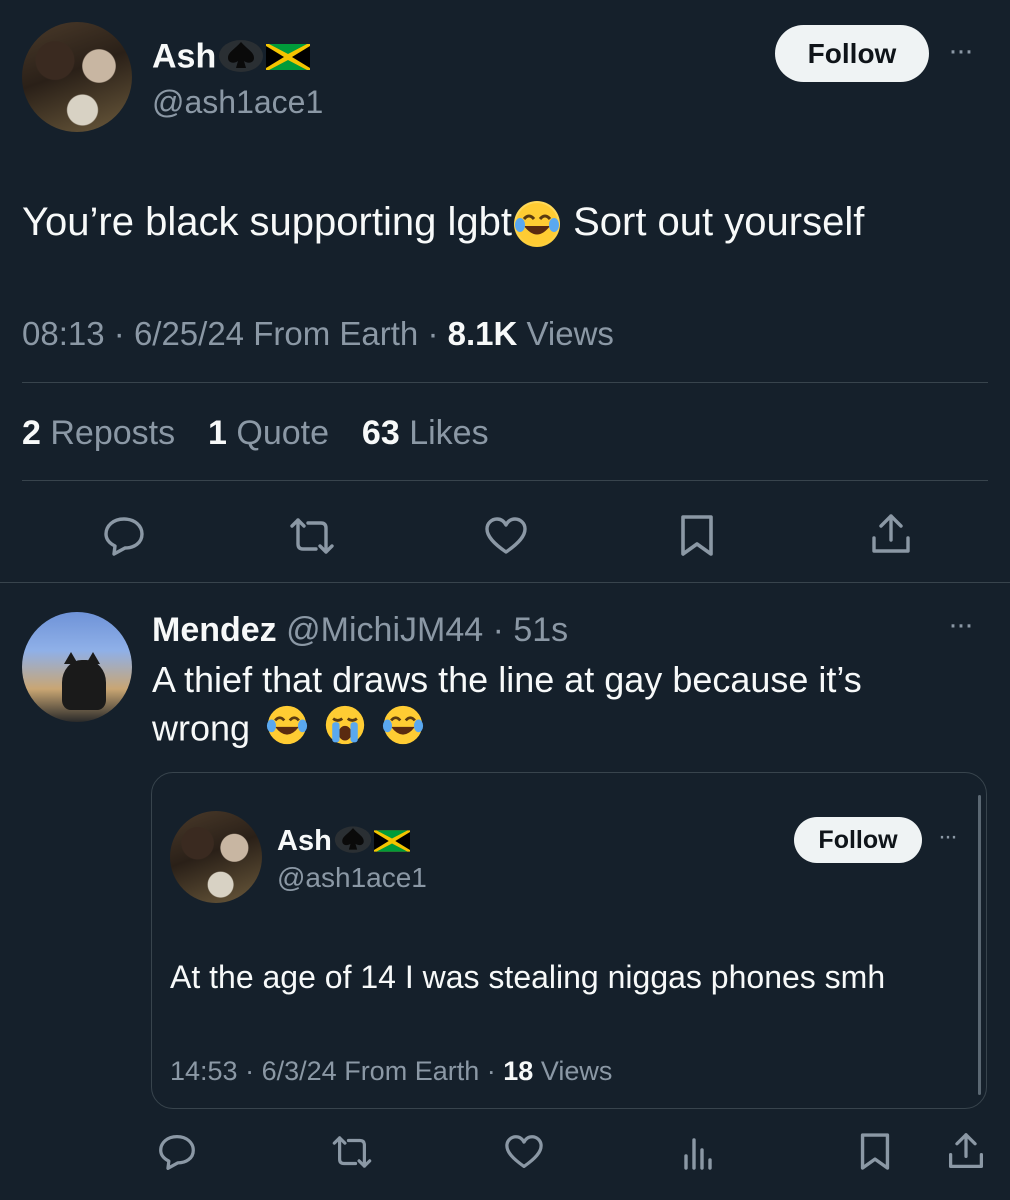 The height and width of the screenshot is (1200, 1010). Describe the element at coordinates (570, 333) in the screenshot. I see `views-label: Views` at that location.